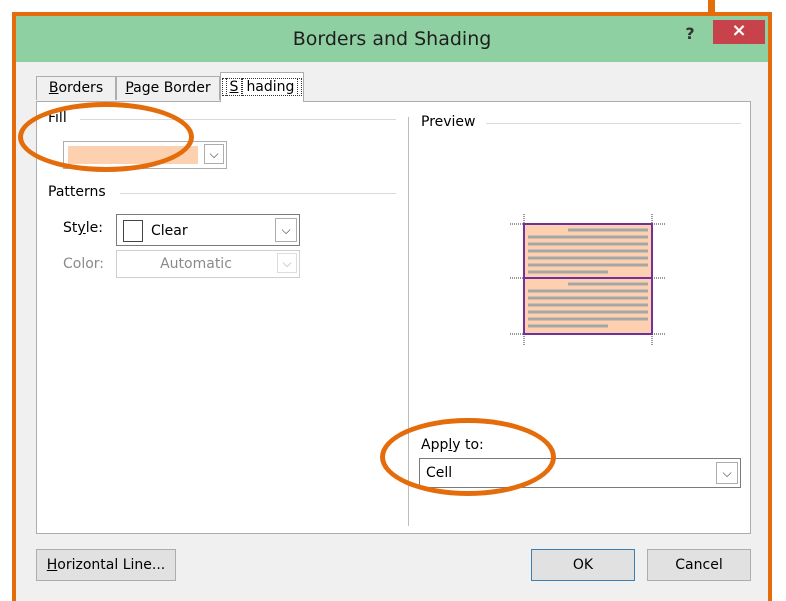 The width and height of the screenshot is (786, 601). I want to click on pattern-color-value: Automatic, so click(196, 264).